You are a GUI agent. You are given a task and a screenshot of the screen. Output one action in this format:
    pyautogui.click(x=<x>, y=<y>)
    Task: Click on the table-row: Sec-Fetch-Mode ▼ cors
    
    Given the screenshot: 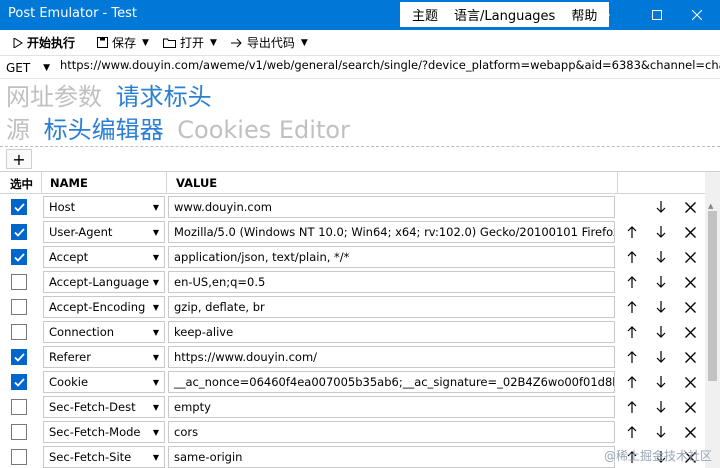 What is the action you would take?
    pyautogui.click(x=360, y=432)
    